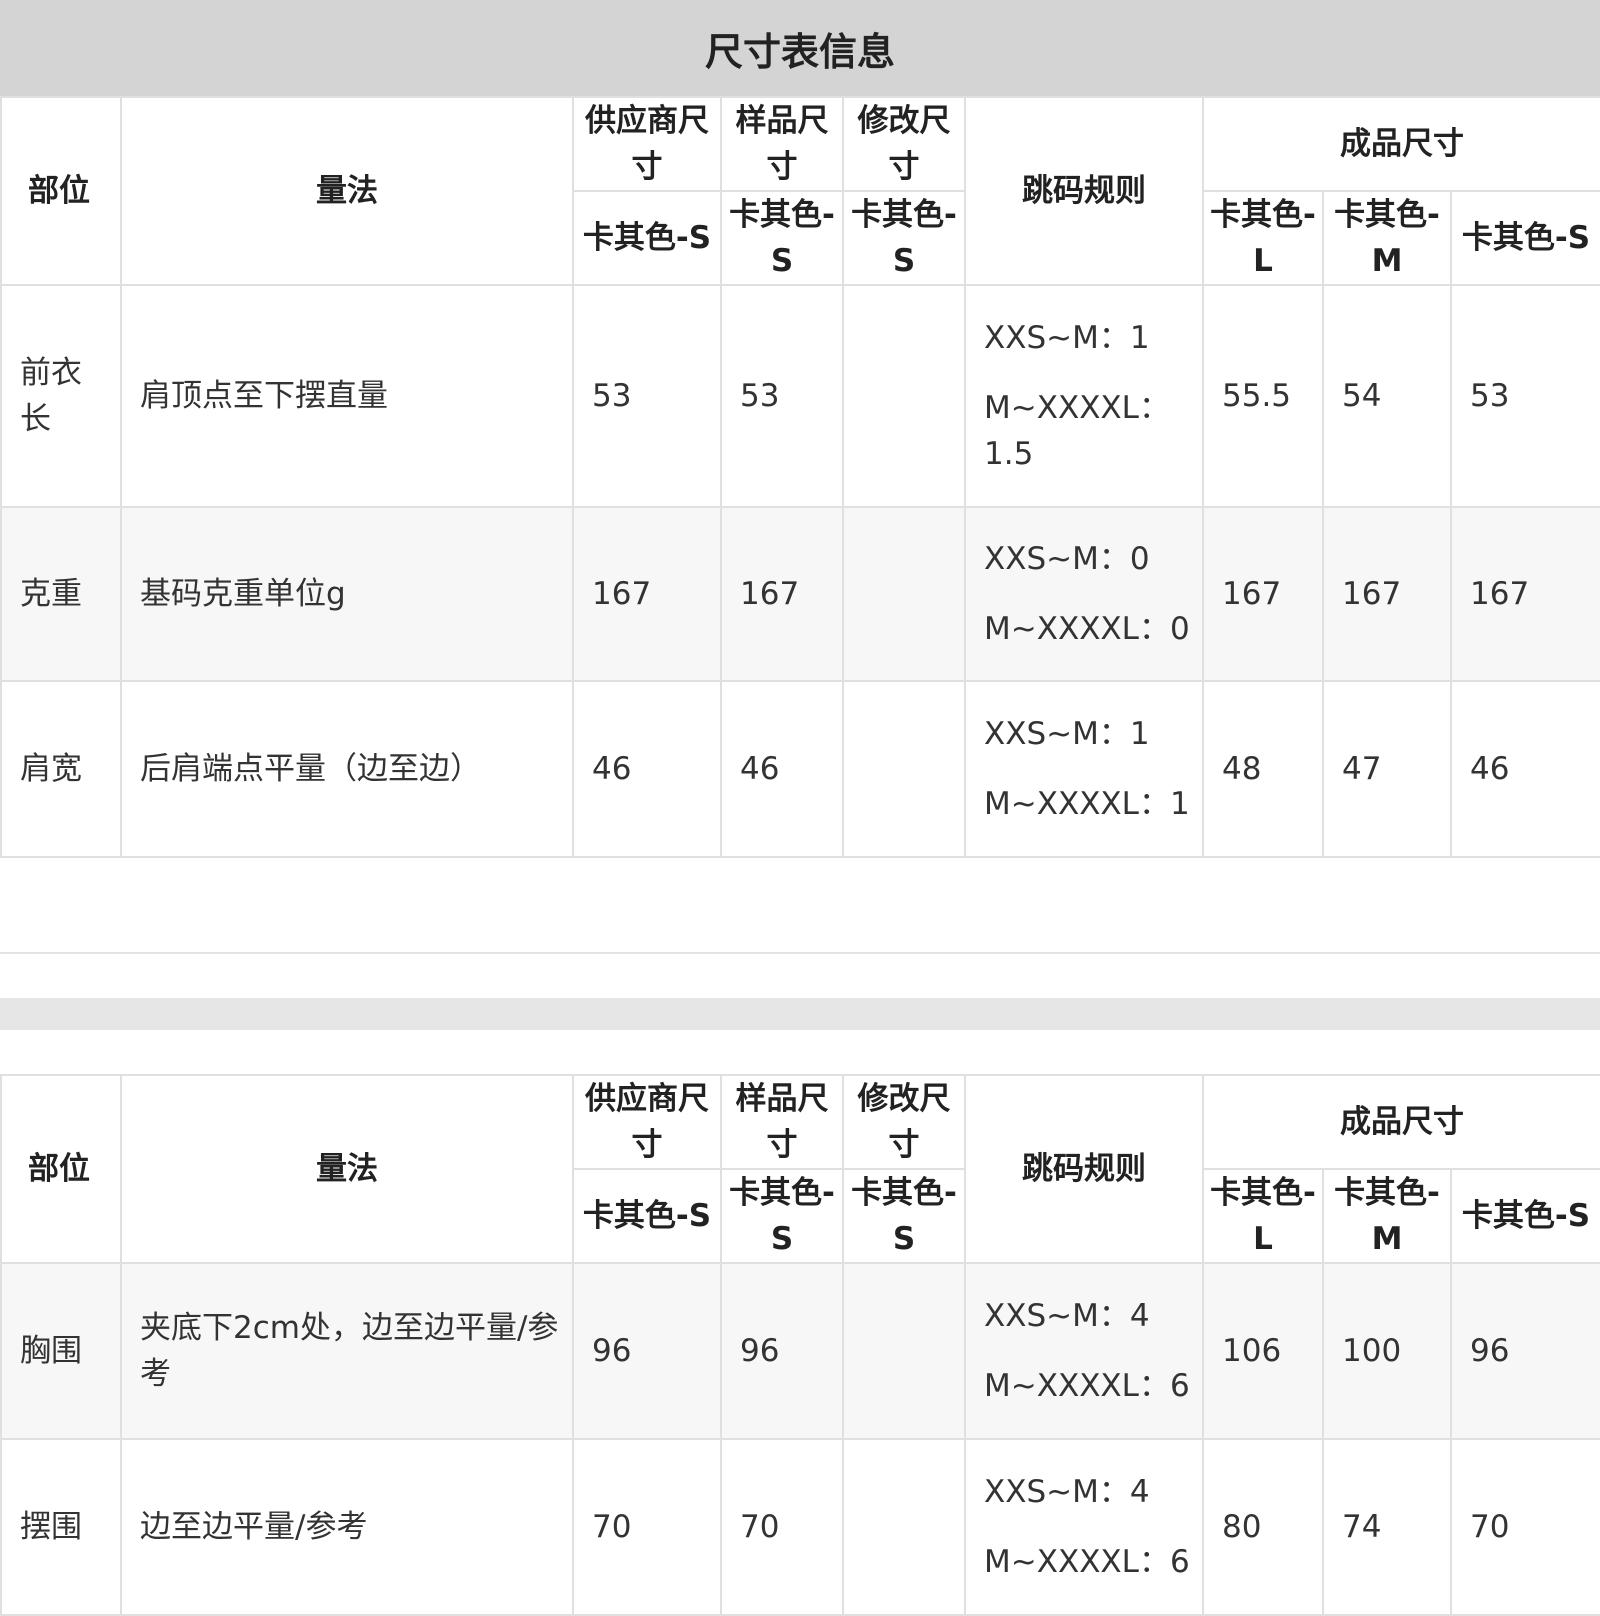 This screenshot has height=1616, width=1600. I want to click on cell-method: 边至边平量/参考, so click(347, 1527).